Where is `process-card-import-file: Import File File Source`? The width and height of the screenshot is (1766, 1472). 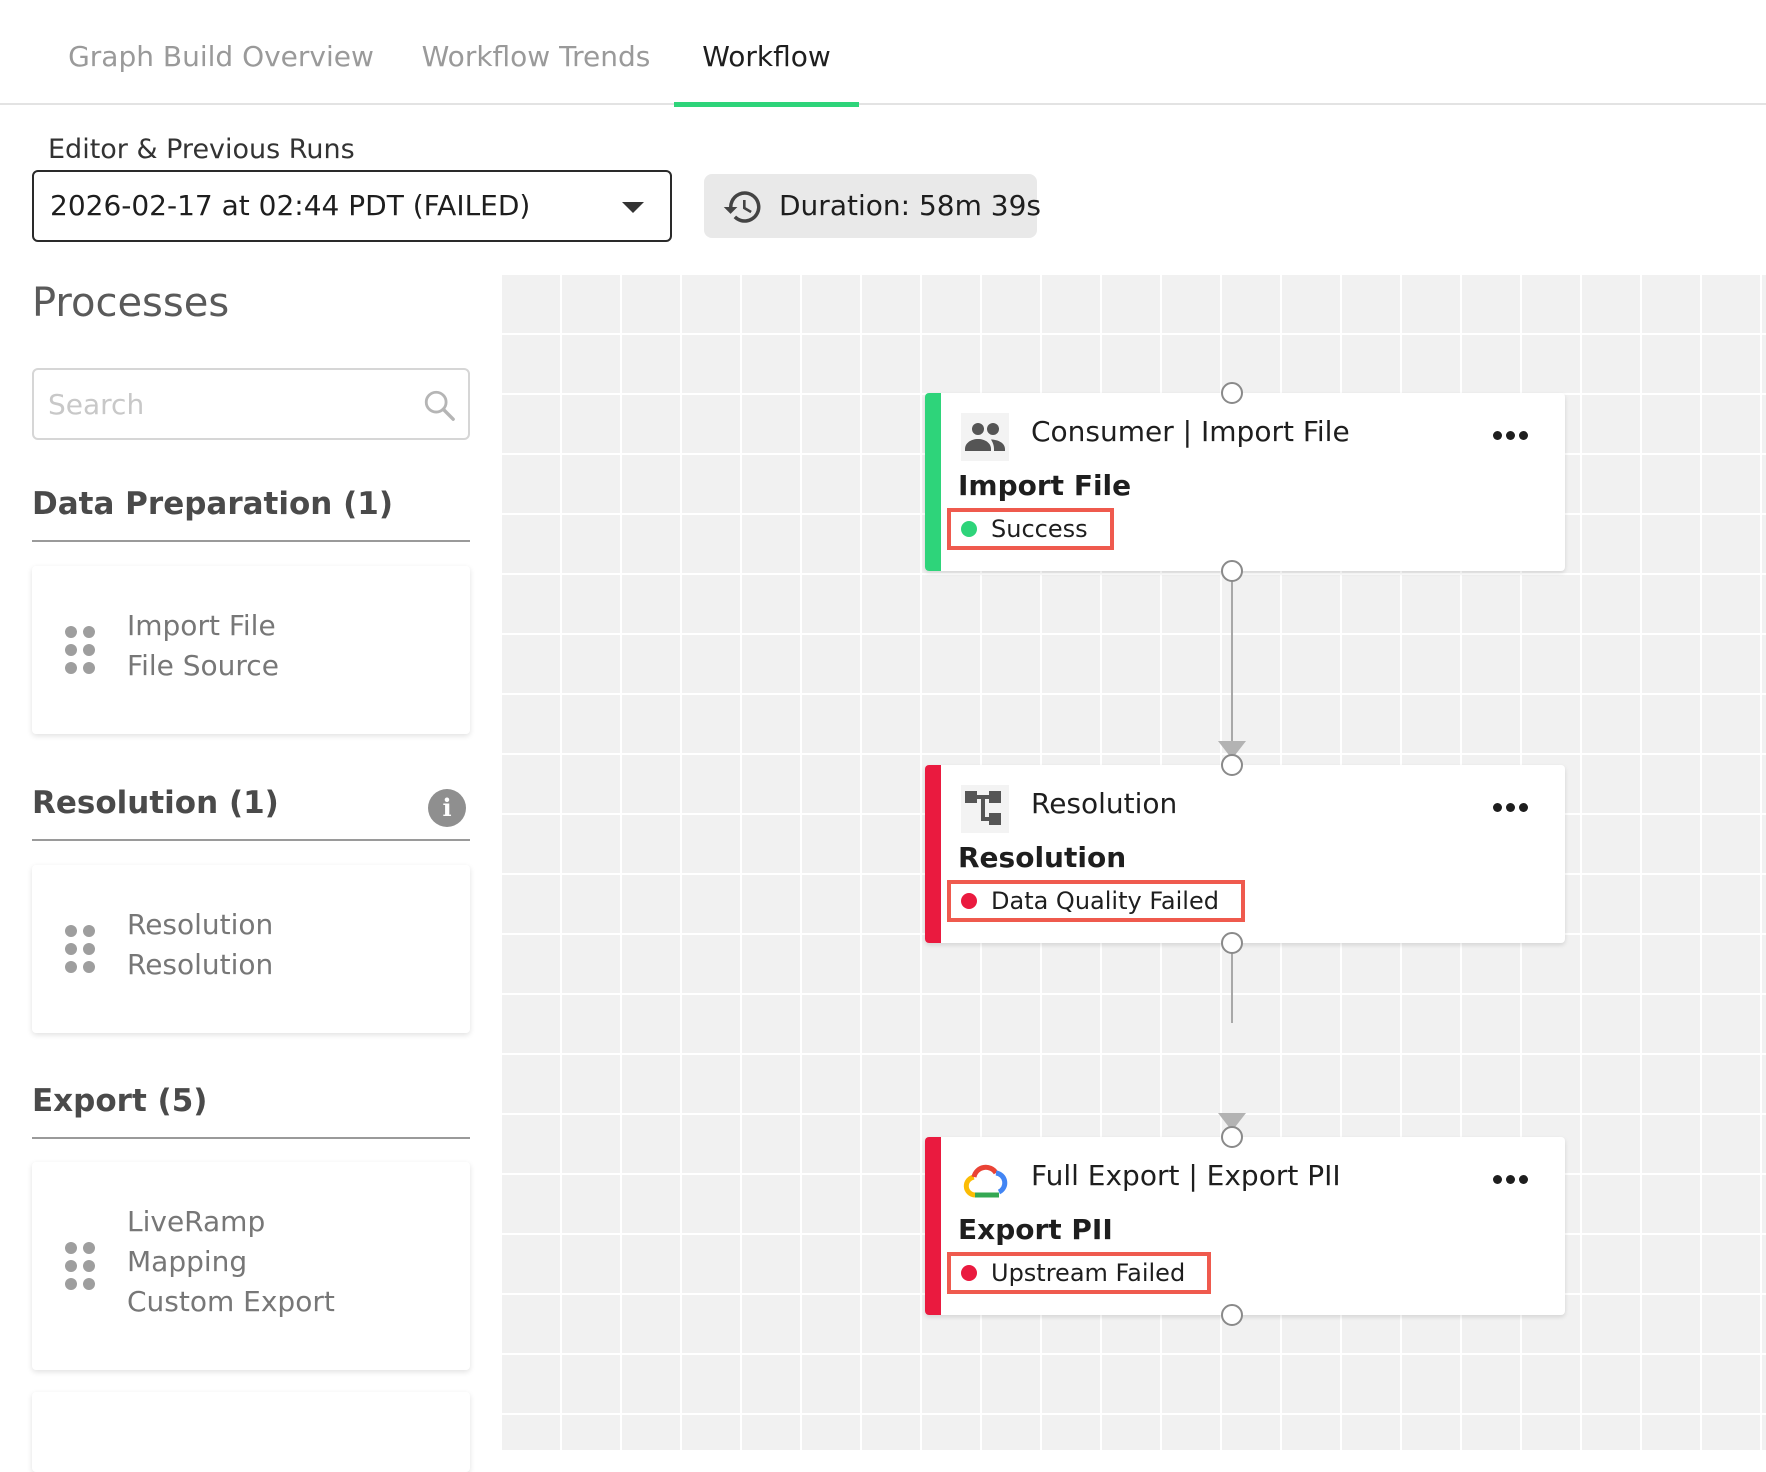 process-card-import-file: Import File File Source is located at coordinates (251, 650).